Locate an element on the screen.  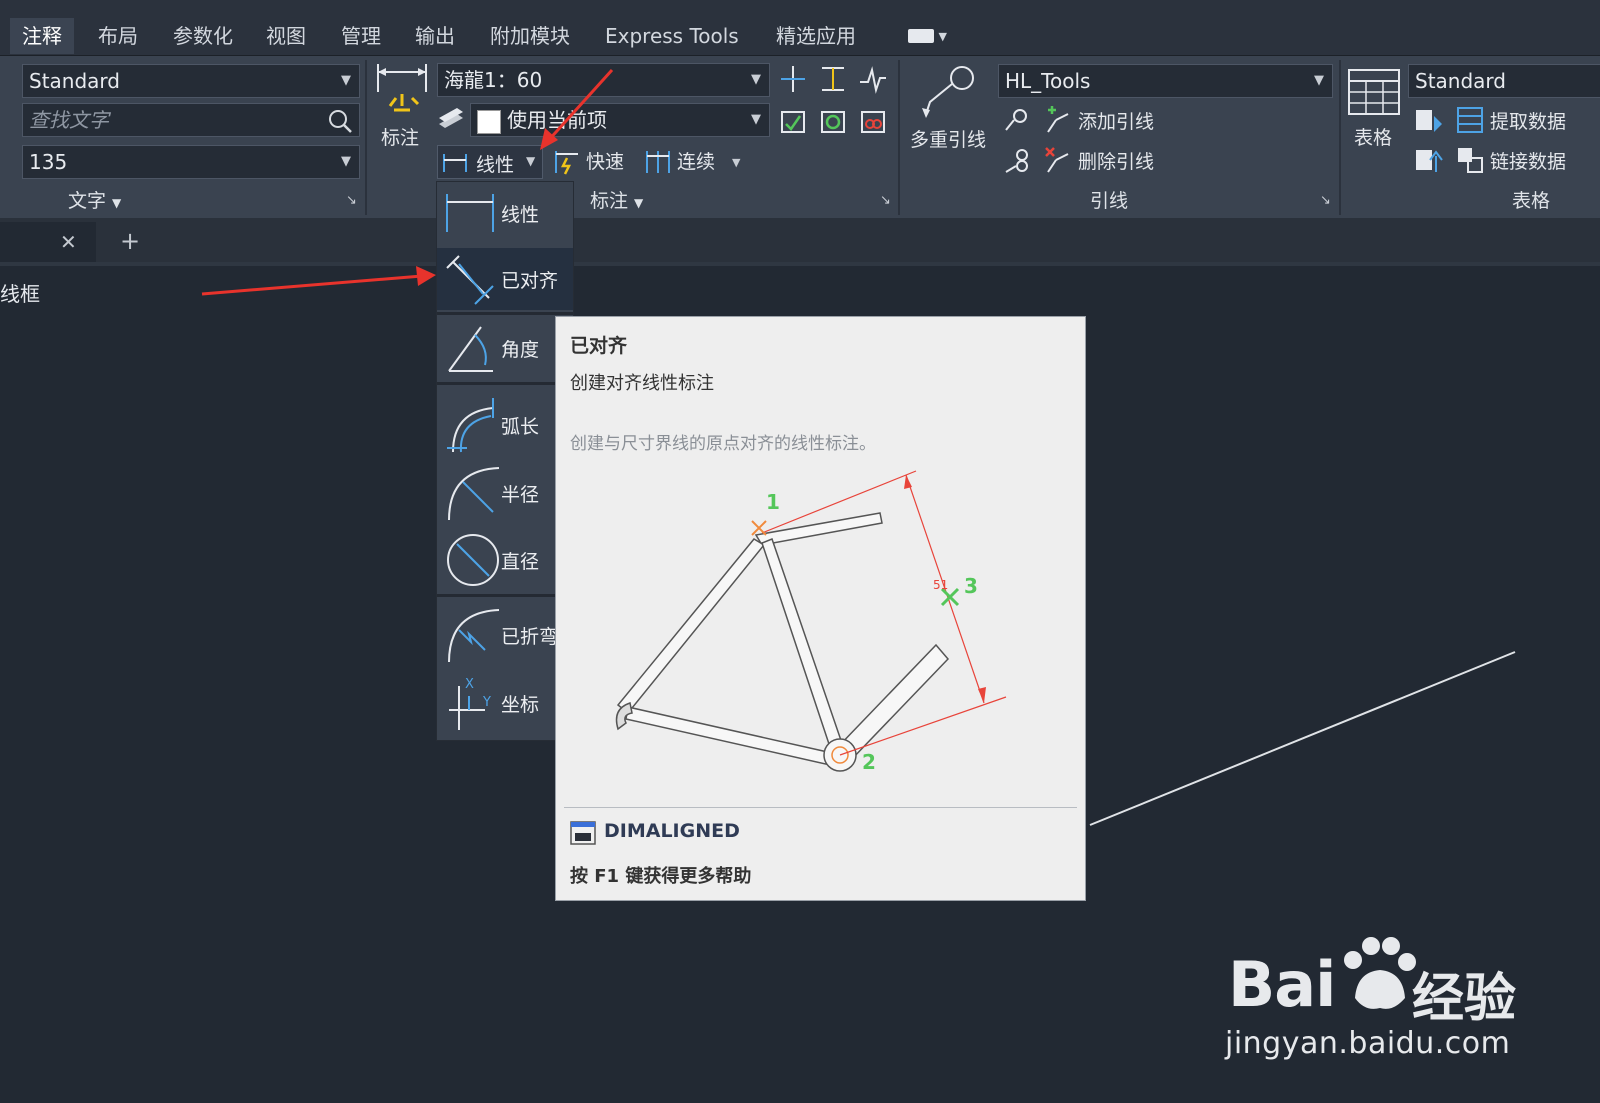
watermark-brand: Bai is located at coordinates (1282, 984).